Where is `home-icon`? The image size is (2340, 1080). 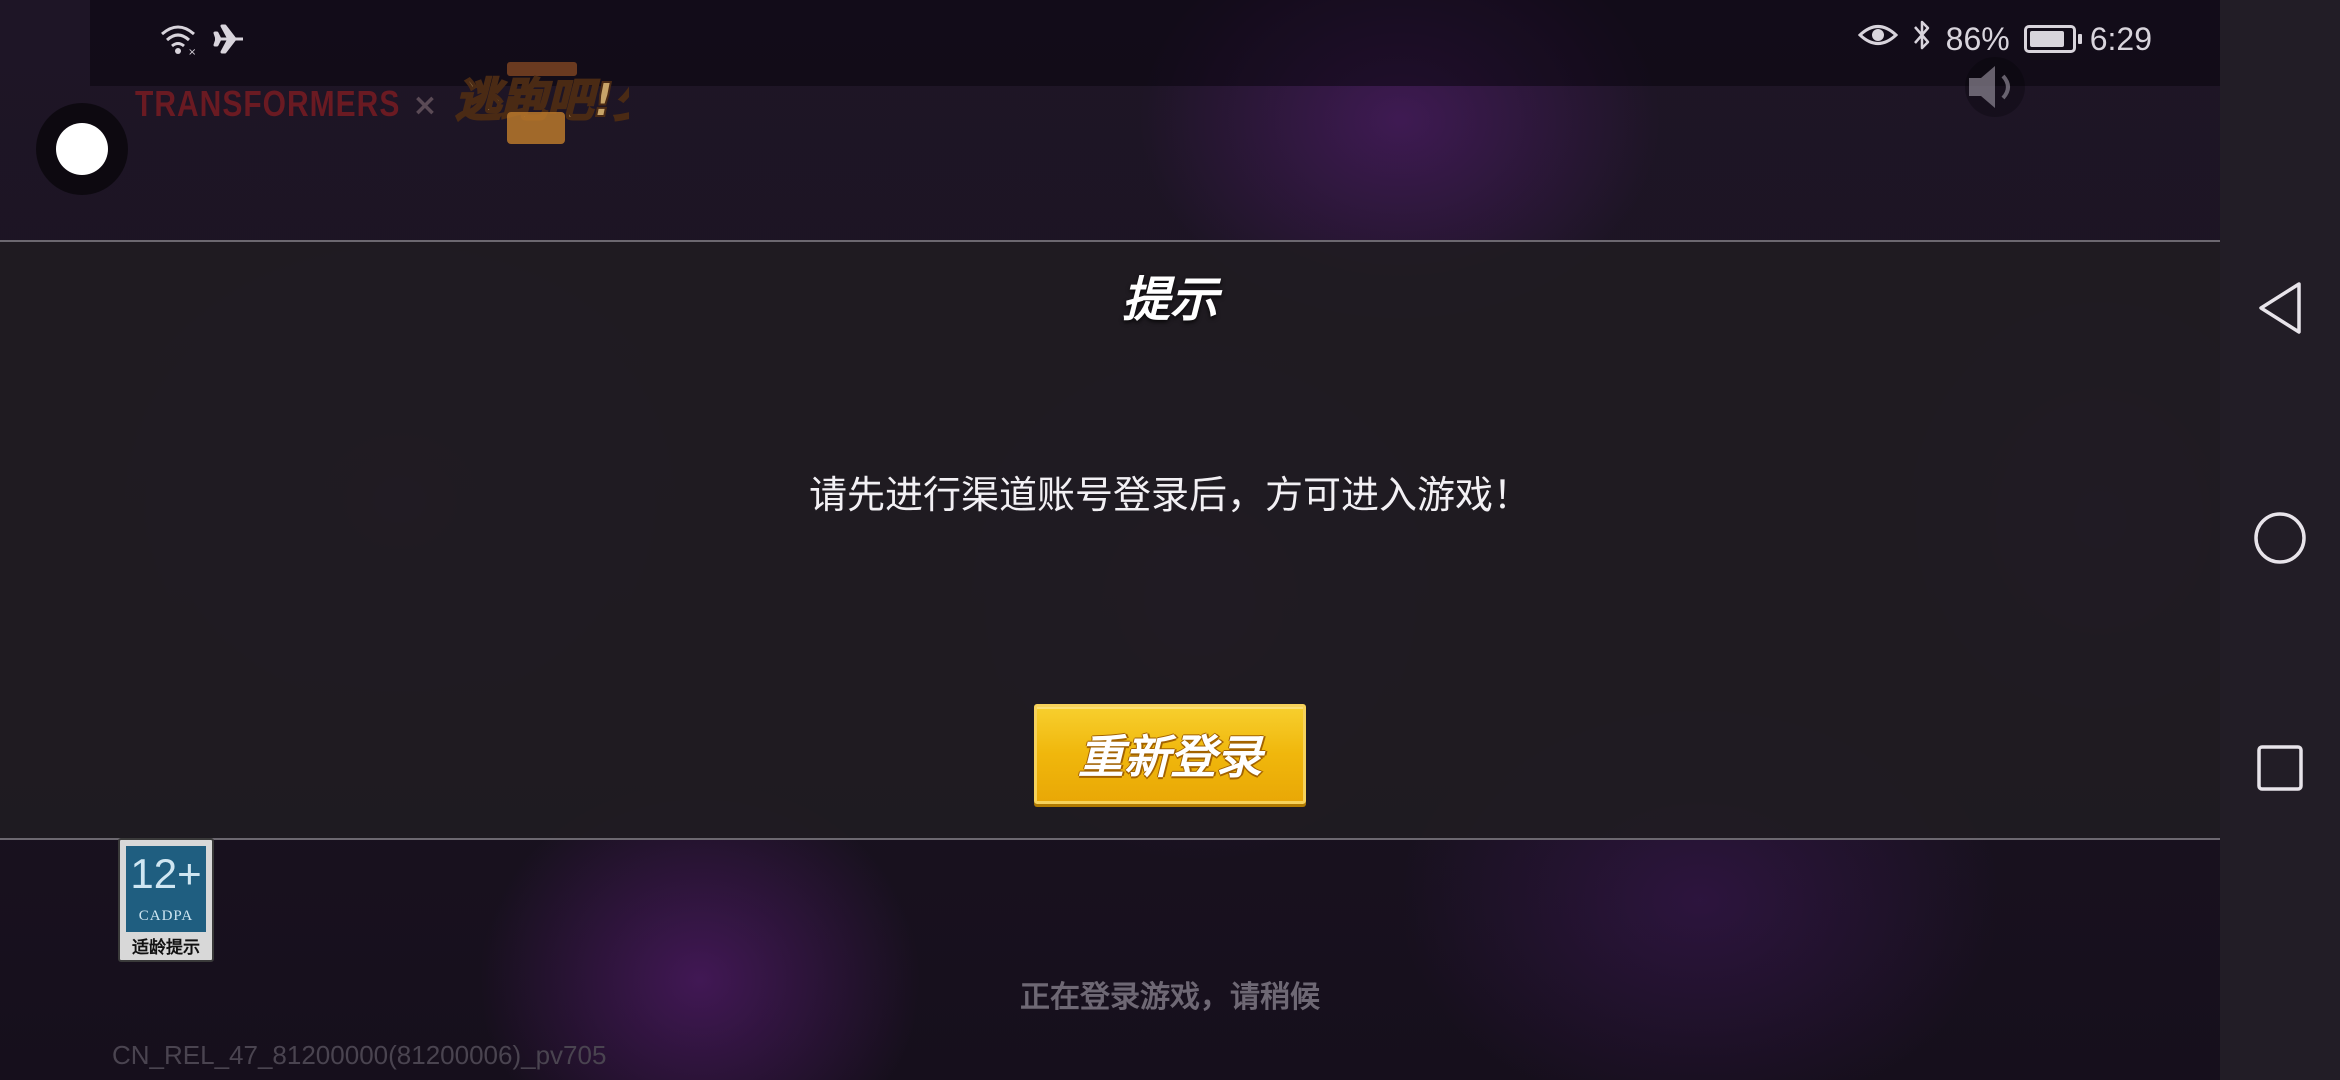 home-icon is located at coordinates (2280, 540).